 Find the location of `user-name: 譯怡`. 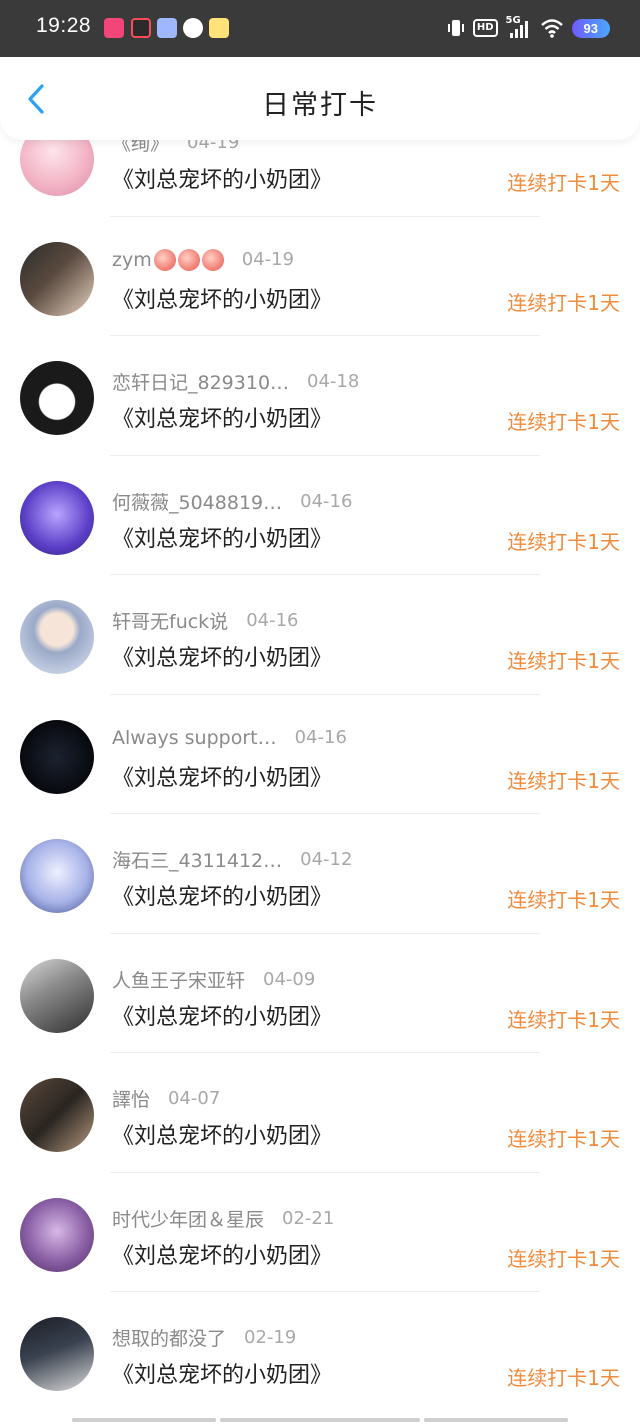

user-name: 譯怡 is located at coordinates (131, 1098).